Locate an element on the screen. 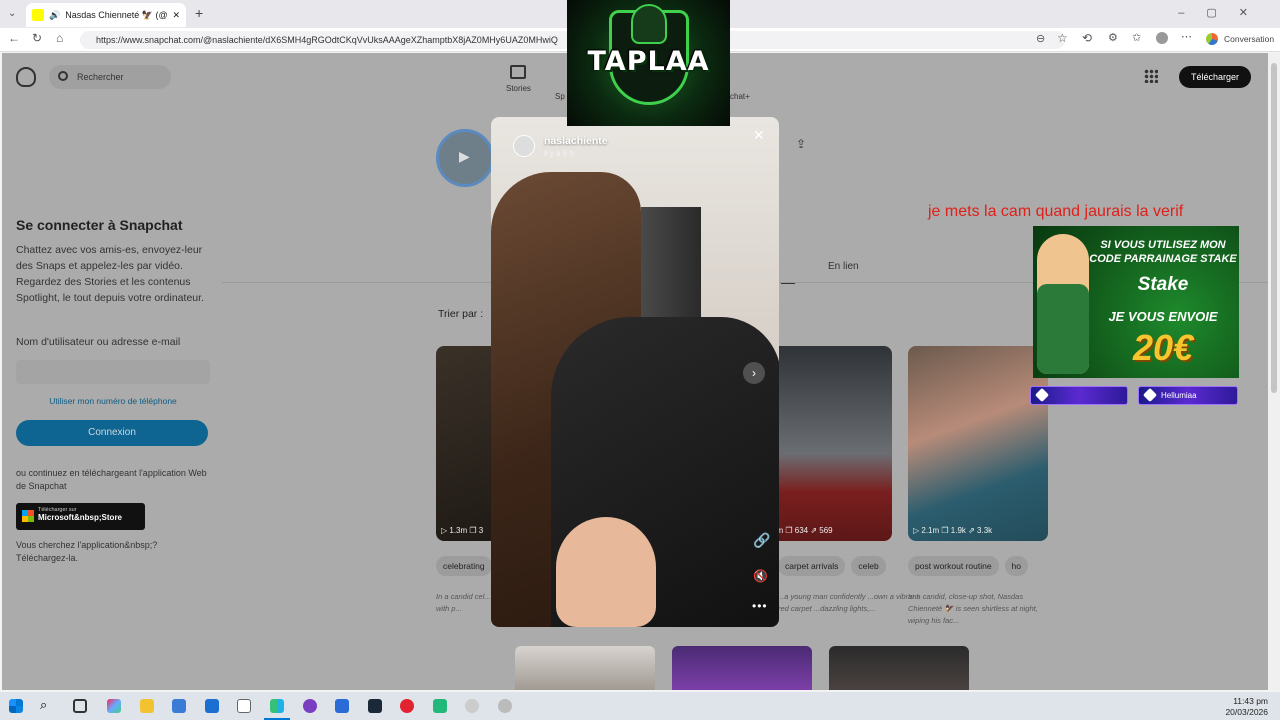 The width and height of the screenshot is (1280, 720). favorite-star-icon: ☆ is located at coordinates (1062, 38).